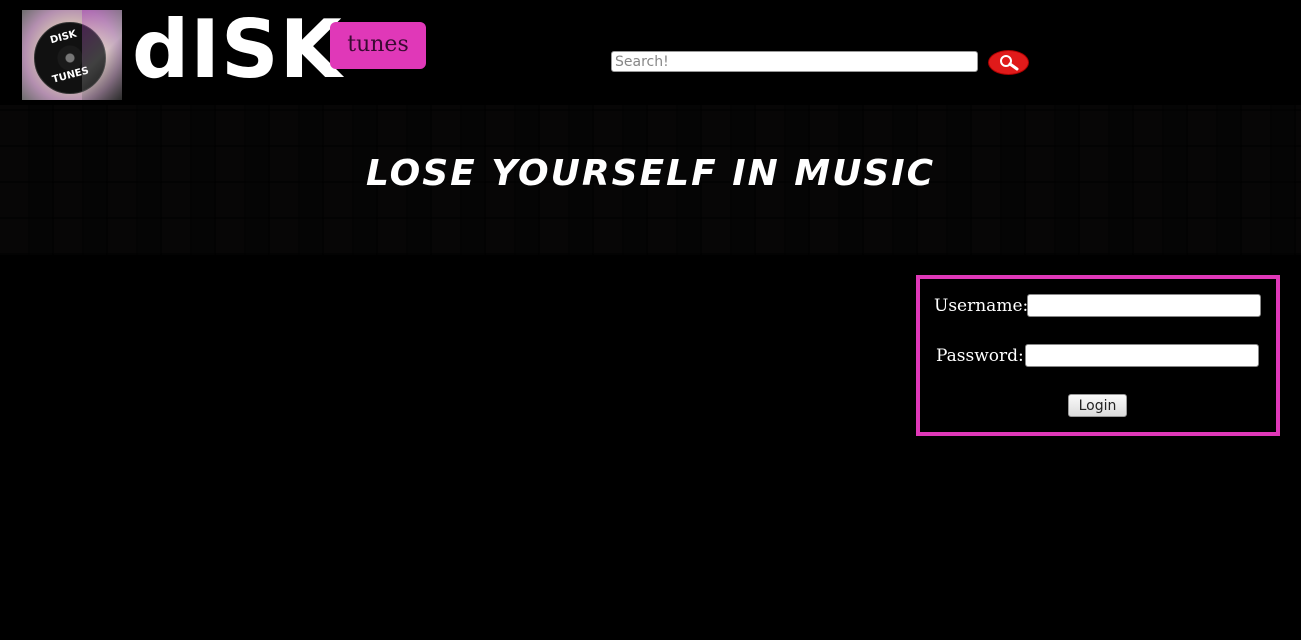 Image resolution: width=1301 pixels, height=640 pixels. What do you see at coordinates (72, 55) in the screenshot?
I see `logo-image: DISK TUNES` at bounding box center [72, 55].